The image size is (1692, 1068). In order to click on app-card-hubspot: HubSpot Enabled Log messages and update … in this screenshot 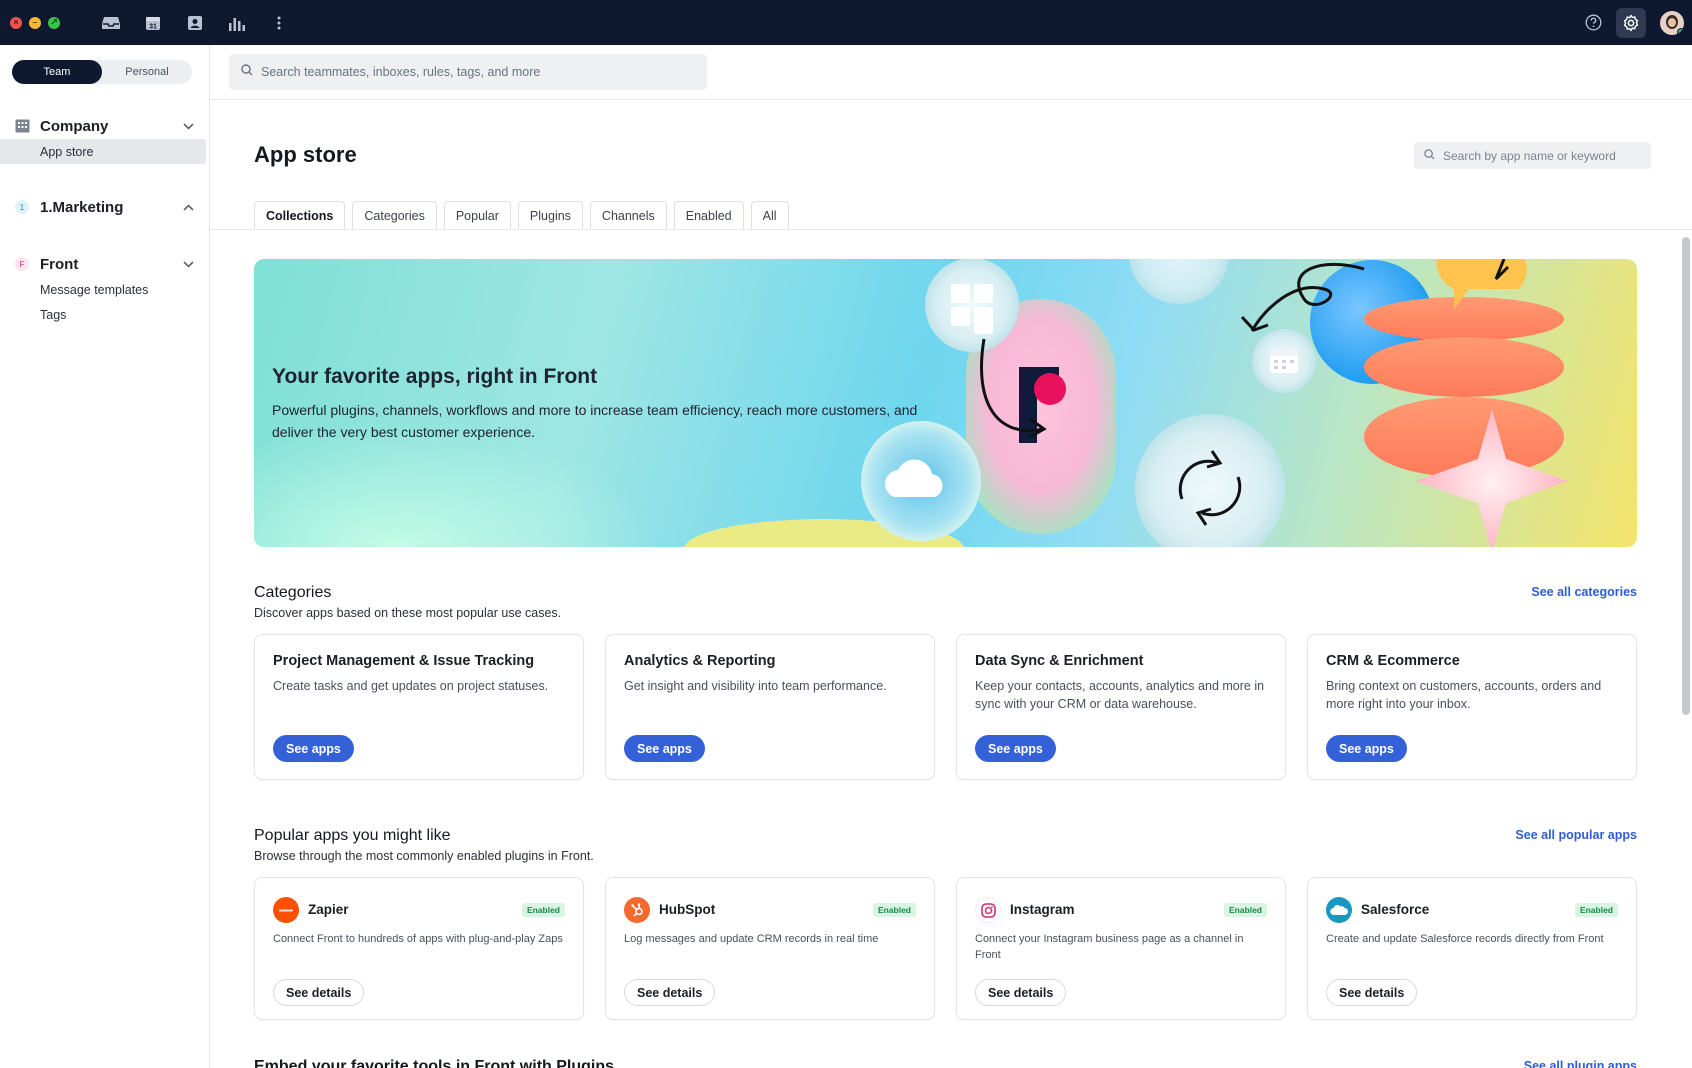, I will do `click(770, 948)`.